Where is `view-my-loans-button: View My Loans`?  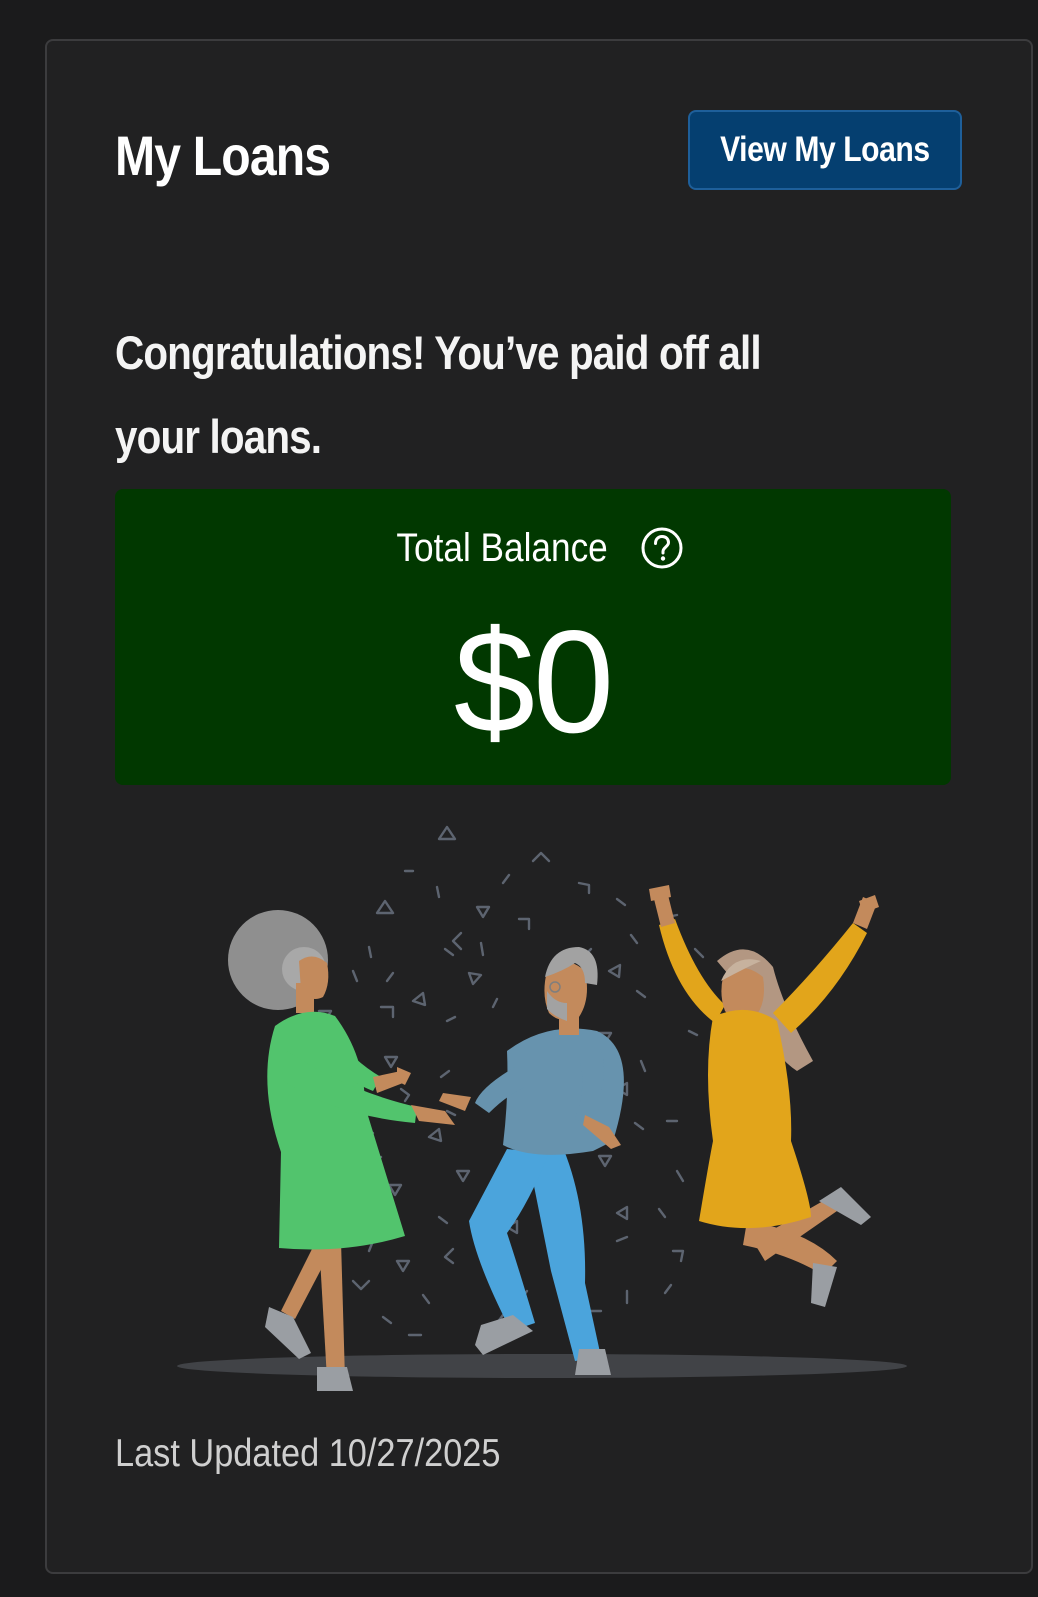
view-my-loans-button: View My Loans is located at coordinates (825, 150).